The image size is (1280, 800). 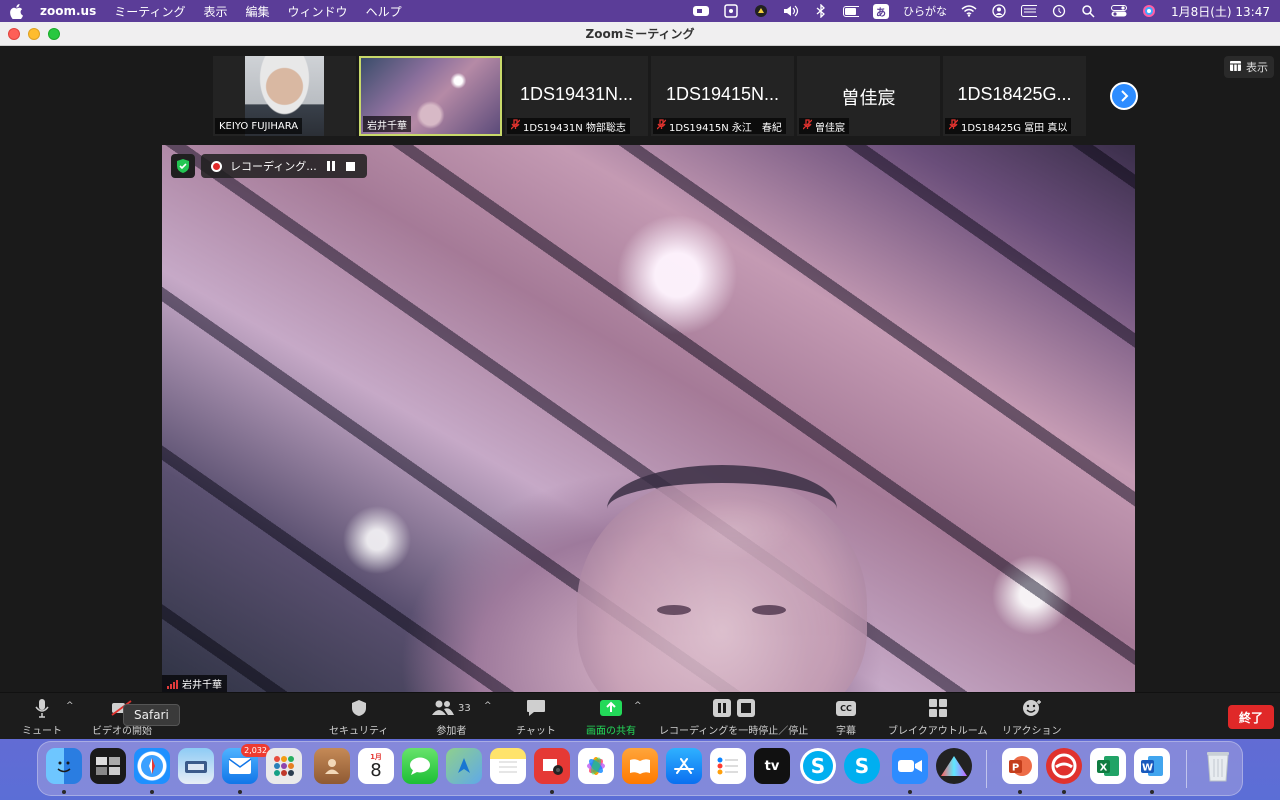 What do you see at coordinates (152, 766) in the screenshot?
I see `safari-icon` at bounding box center [152, 766].